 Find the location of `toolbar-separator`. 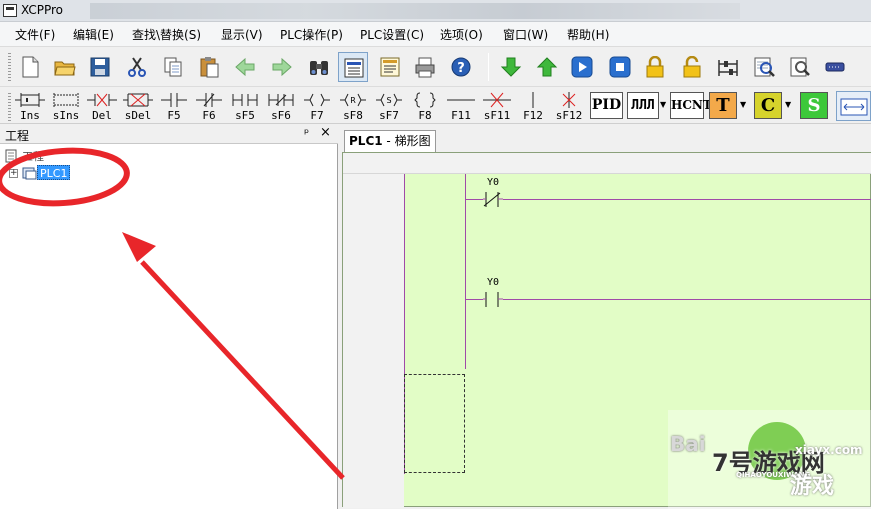

toolbar-separator is located at coordinates (488, 67).